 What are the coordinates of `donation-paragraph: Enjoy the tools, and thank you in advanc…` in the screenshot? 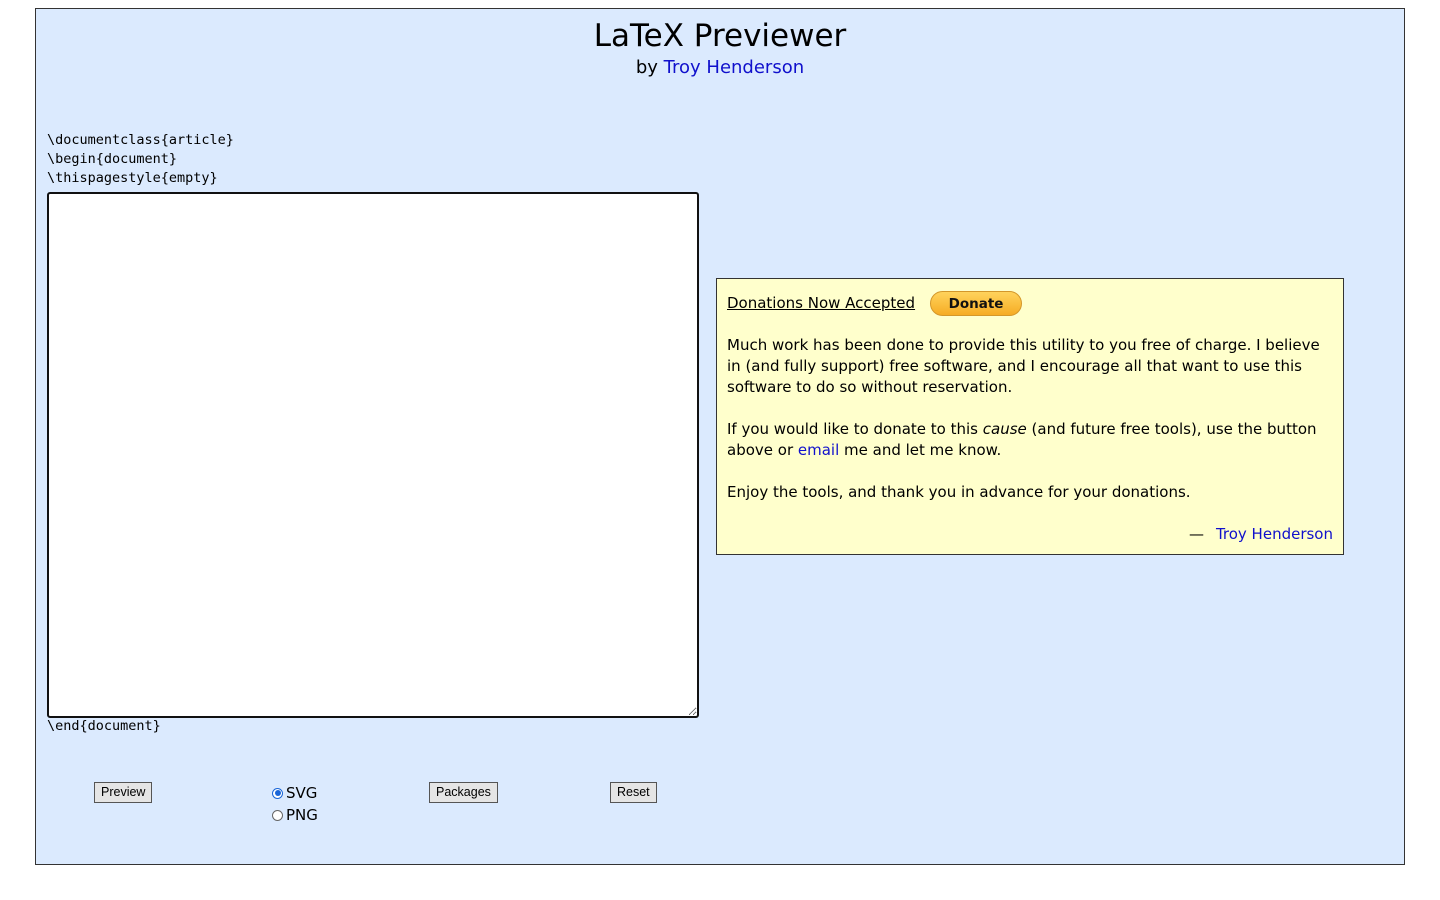 It's located at (959, 492).